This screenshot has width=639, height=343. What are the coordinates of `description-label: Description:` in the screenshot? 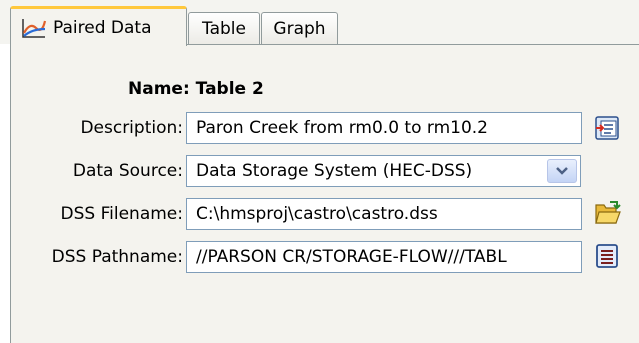 It's located at (131, 128).